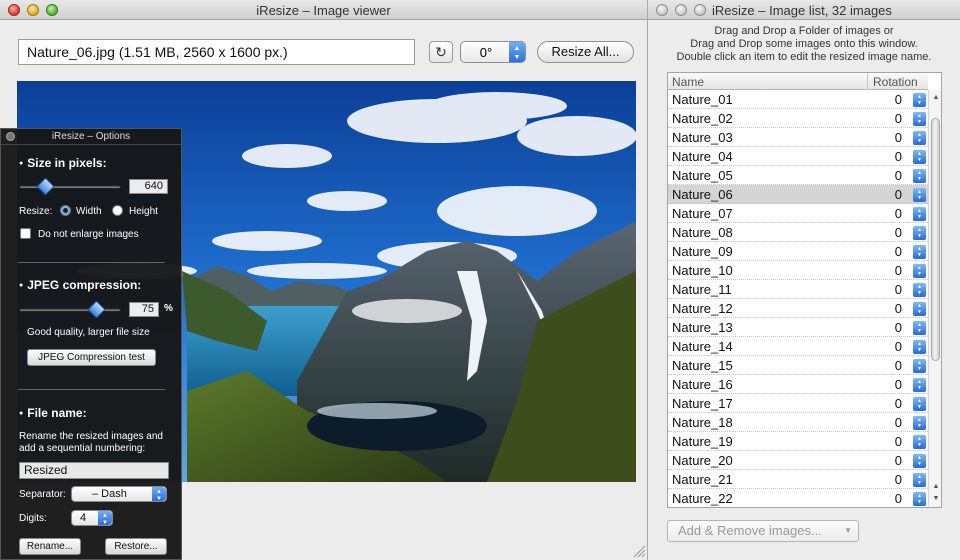  What do you see at coordinates (25, 233) in the screenshot?
I see `do-not-enlarge-checkbox` at bounding box center [25, 233].